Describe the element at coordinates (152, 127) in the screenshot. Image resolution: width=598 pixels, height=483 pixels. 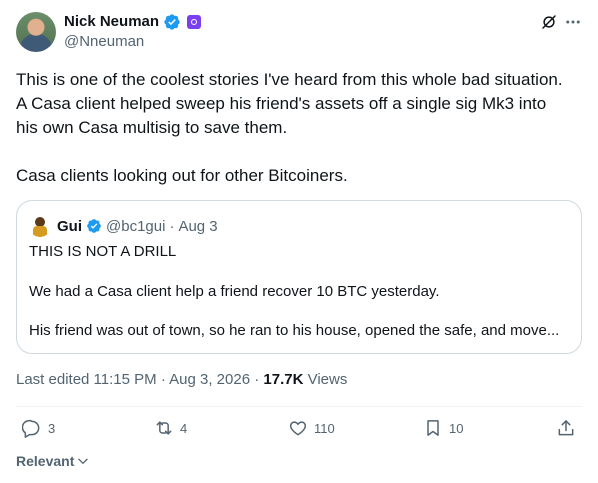
I see `tweet-text-line: his own Casa multisig to save them.` at that location.